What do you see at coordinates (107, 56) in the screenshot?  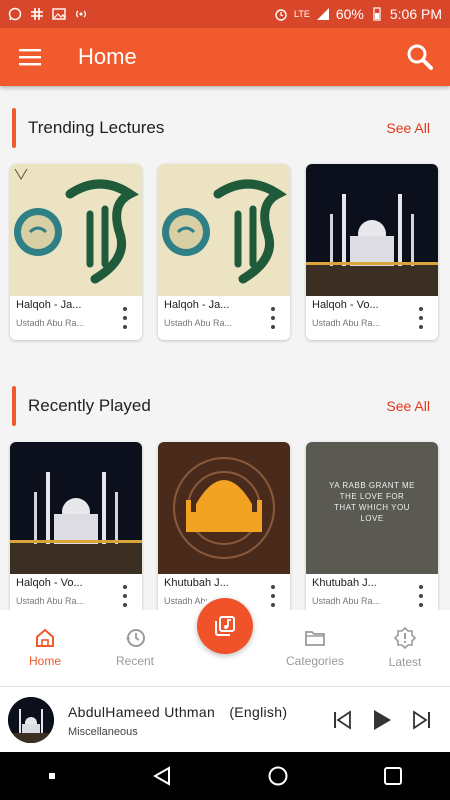 I see `page-title: Home` at bounding box center [107, 56].